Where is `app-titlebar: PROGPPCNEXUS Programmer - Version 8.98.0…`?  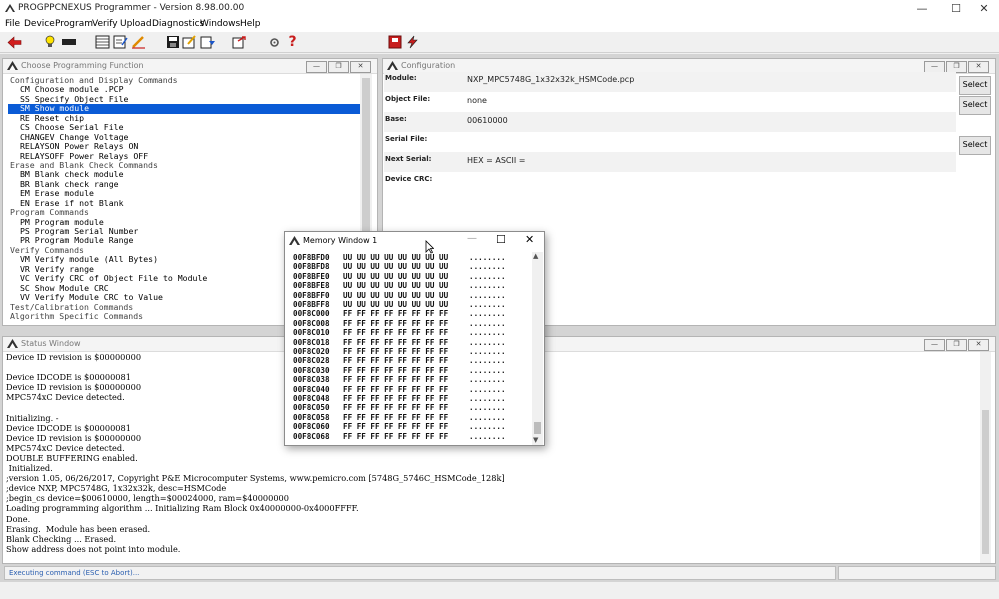 app-titlebar: PROGPPCNEXUS Programmer - Version 8.98.0… is located at coordinates (499, 8).